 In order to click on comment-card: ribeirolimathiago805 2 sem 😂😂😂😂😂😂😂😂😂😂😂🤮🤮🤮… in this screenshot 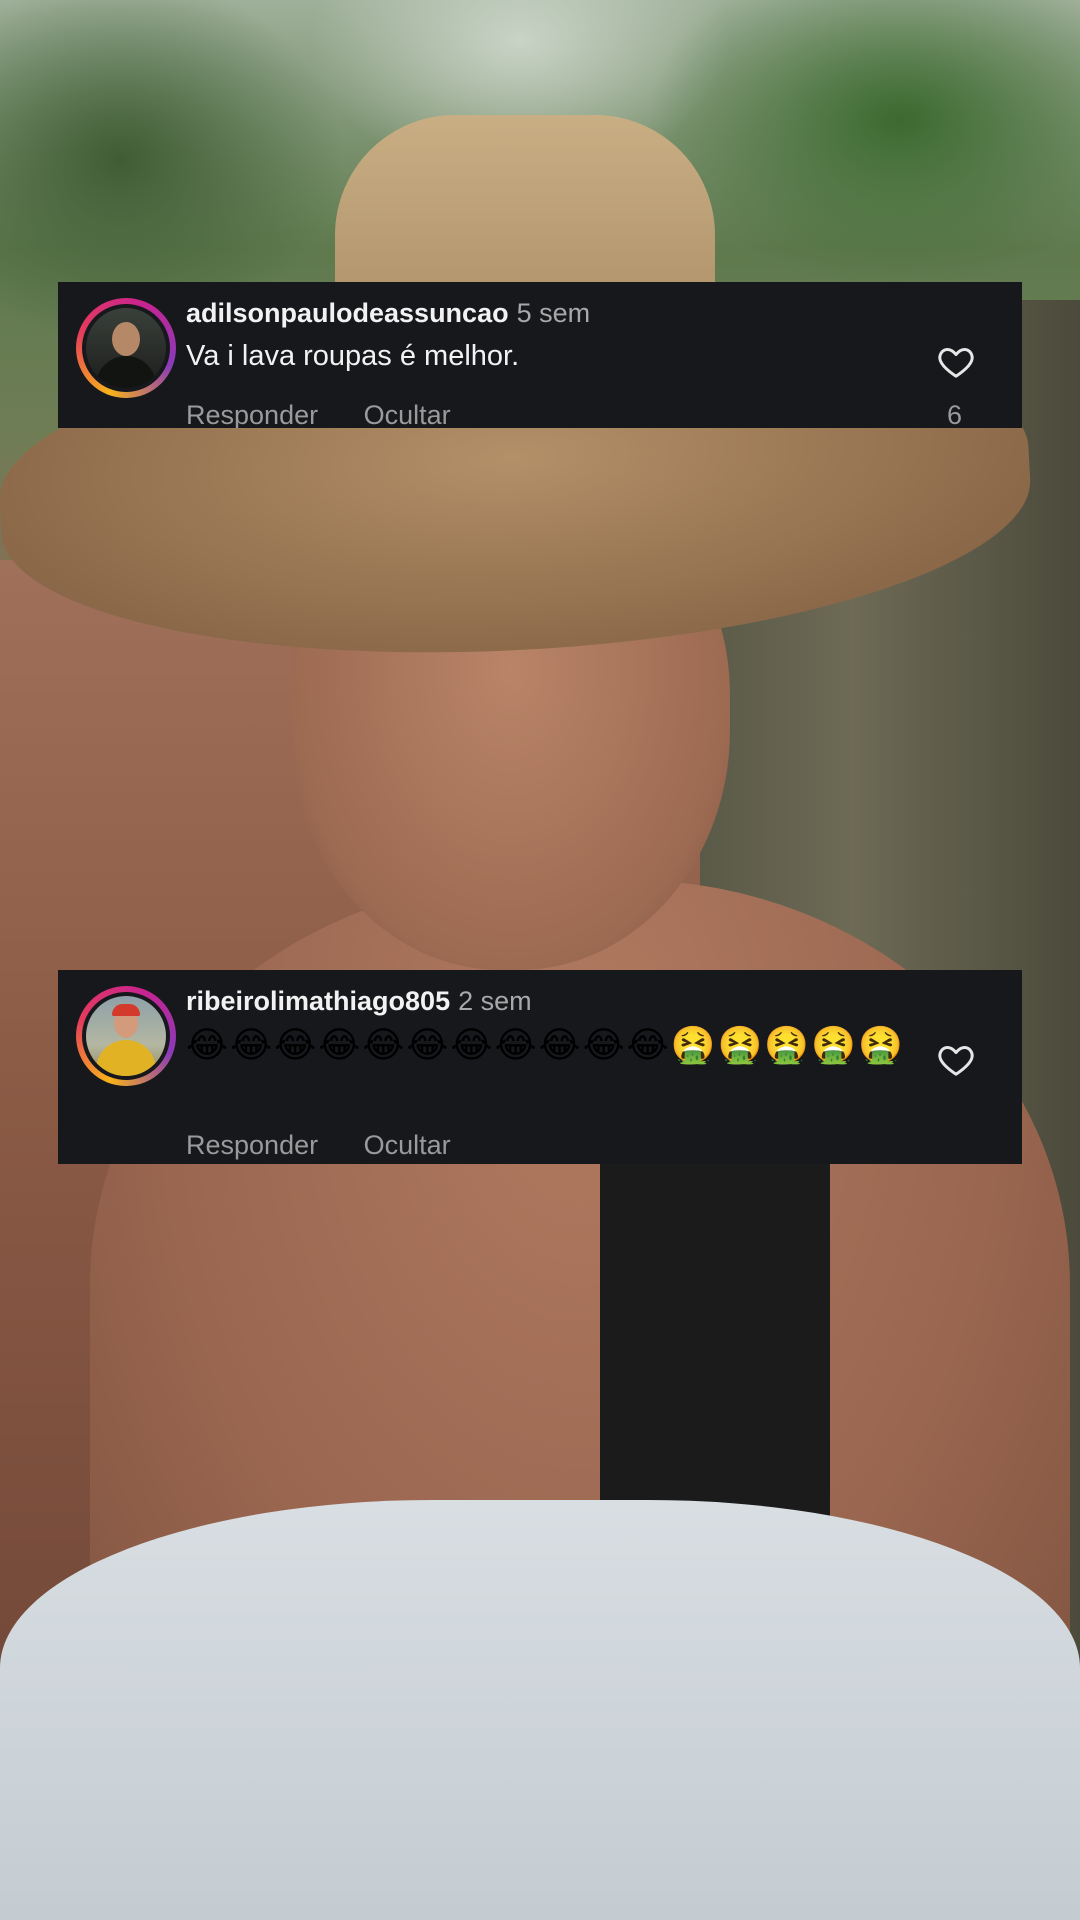, I will do `click(540, 1067)`.